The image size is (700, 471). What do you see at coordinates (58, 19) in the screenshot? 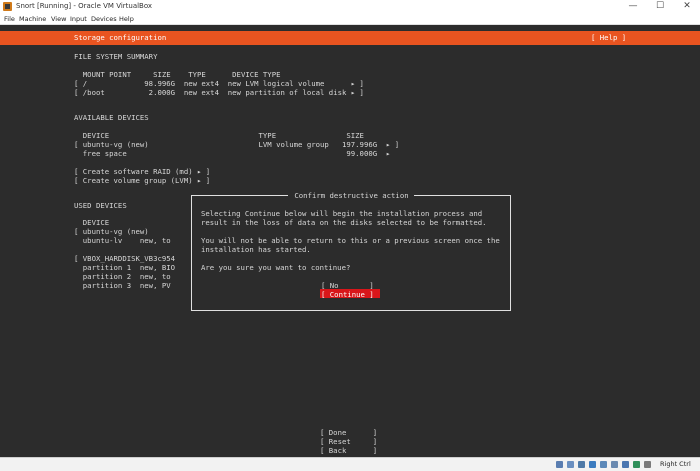
I see `menu-view: View` at bounding box center [58, 19].